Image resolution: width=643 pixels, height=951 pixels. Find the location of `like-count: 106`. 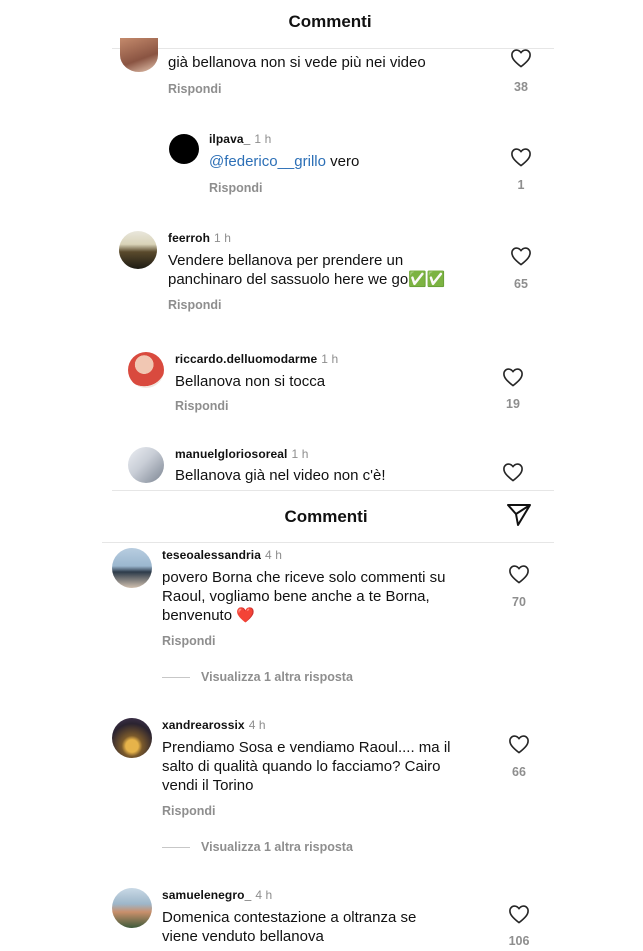

like-count: 106 is located at coordinates (519, 941).